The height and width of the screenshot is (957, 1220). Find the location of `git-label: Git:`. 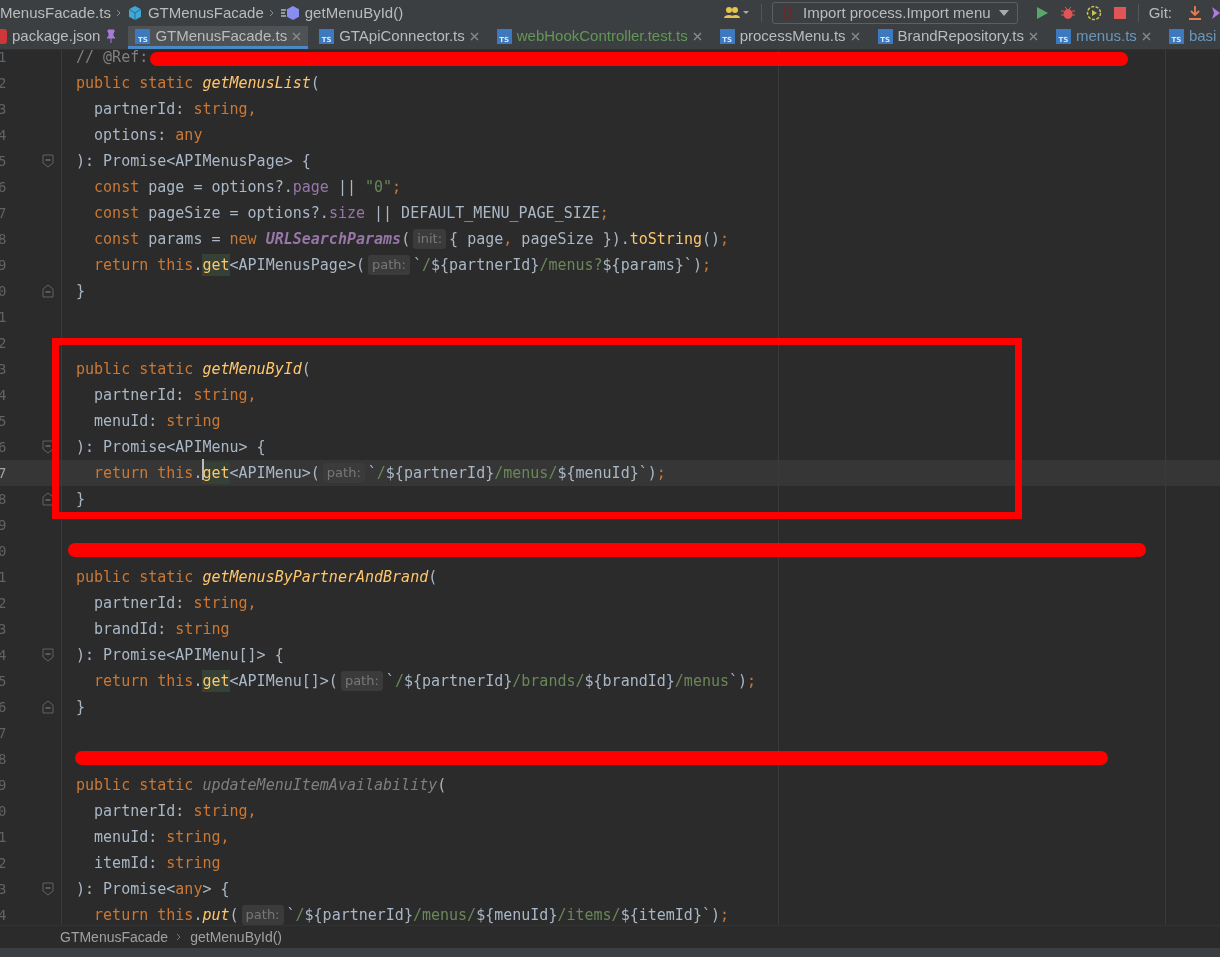

git-label: Git: is located at coordinates (1160, 12).